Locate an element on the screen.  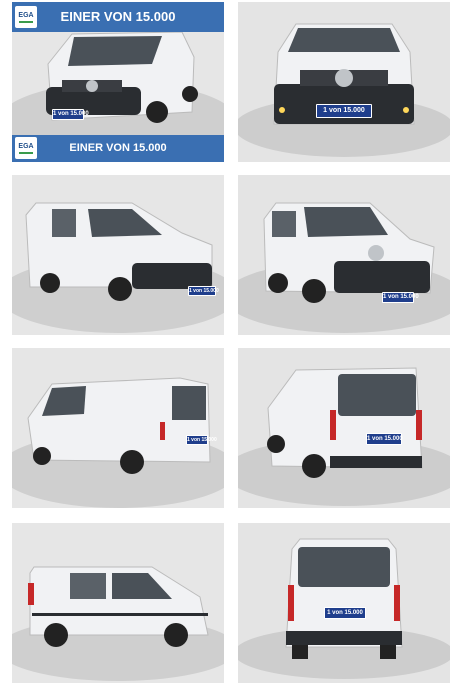
photo-rear: 1 von 15.000 is located at coordinates (344, 603).